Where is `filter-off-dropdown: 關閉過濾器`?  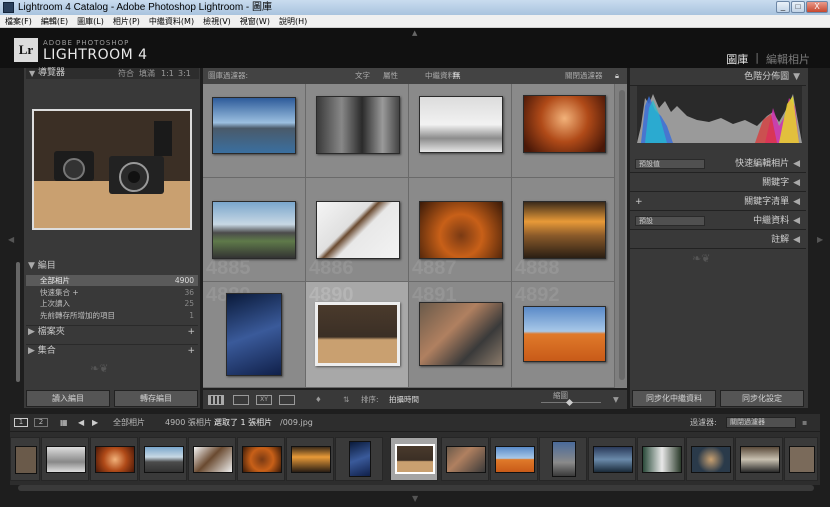 filter-off-dropdown: 關閉過濾器 is located at coordinates (584, 76).